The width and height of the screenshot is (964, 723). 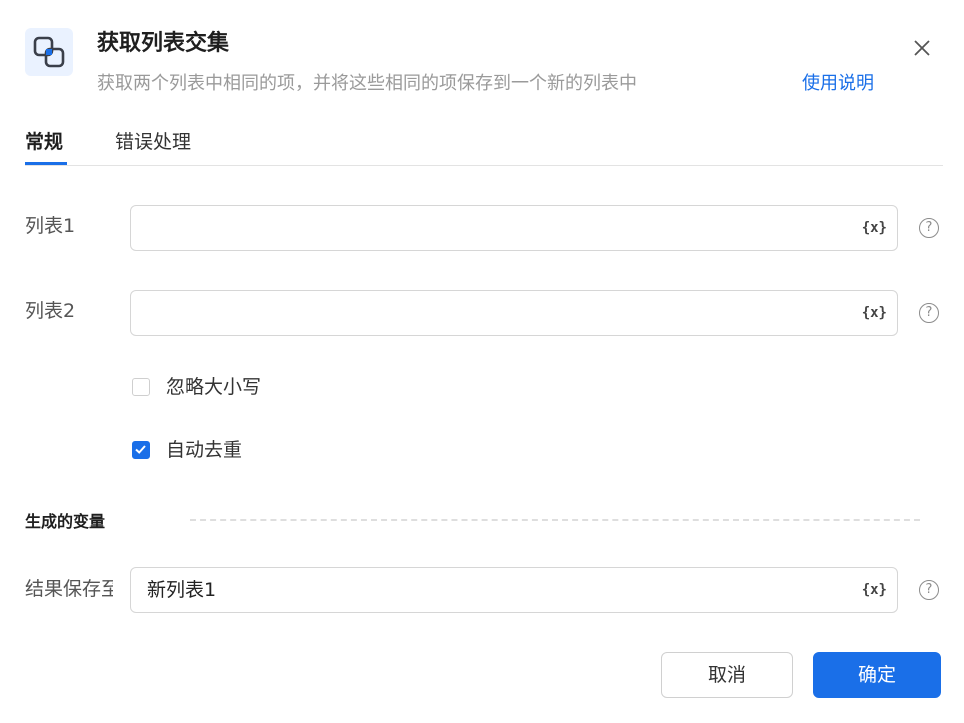 What do you see at coordinates (367, 83) in the screenshot?
I see `dialog-subtitle: 获取两个列表中相同的项，并将这些相同的项保存到一个新的列表中` at bounding box center [367, 83].